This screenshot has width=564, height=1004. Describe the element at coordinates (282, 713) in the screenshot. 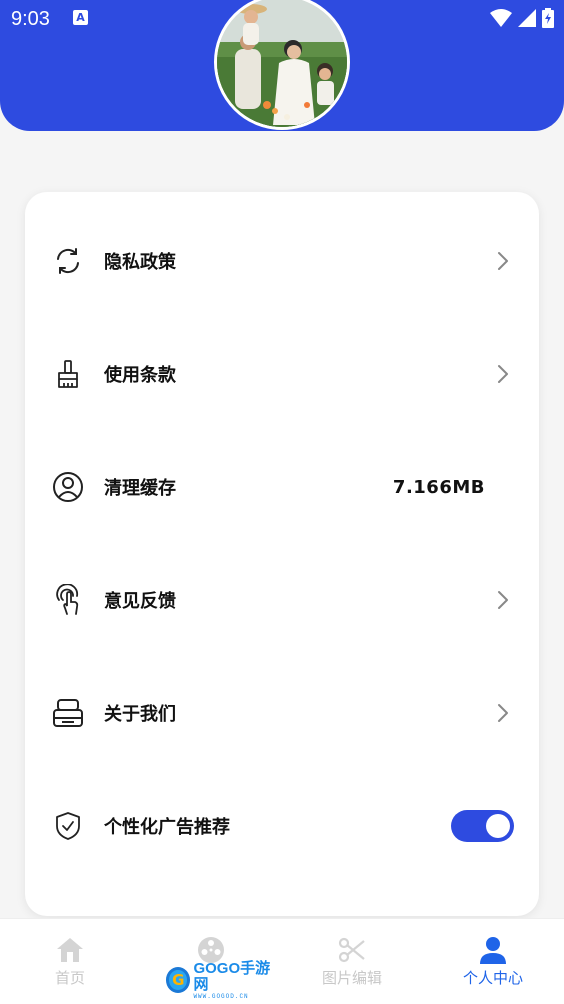

I see `settings-row-about: 关于我们` at that location.